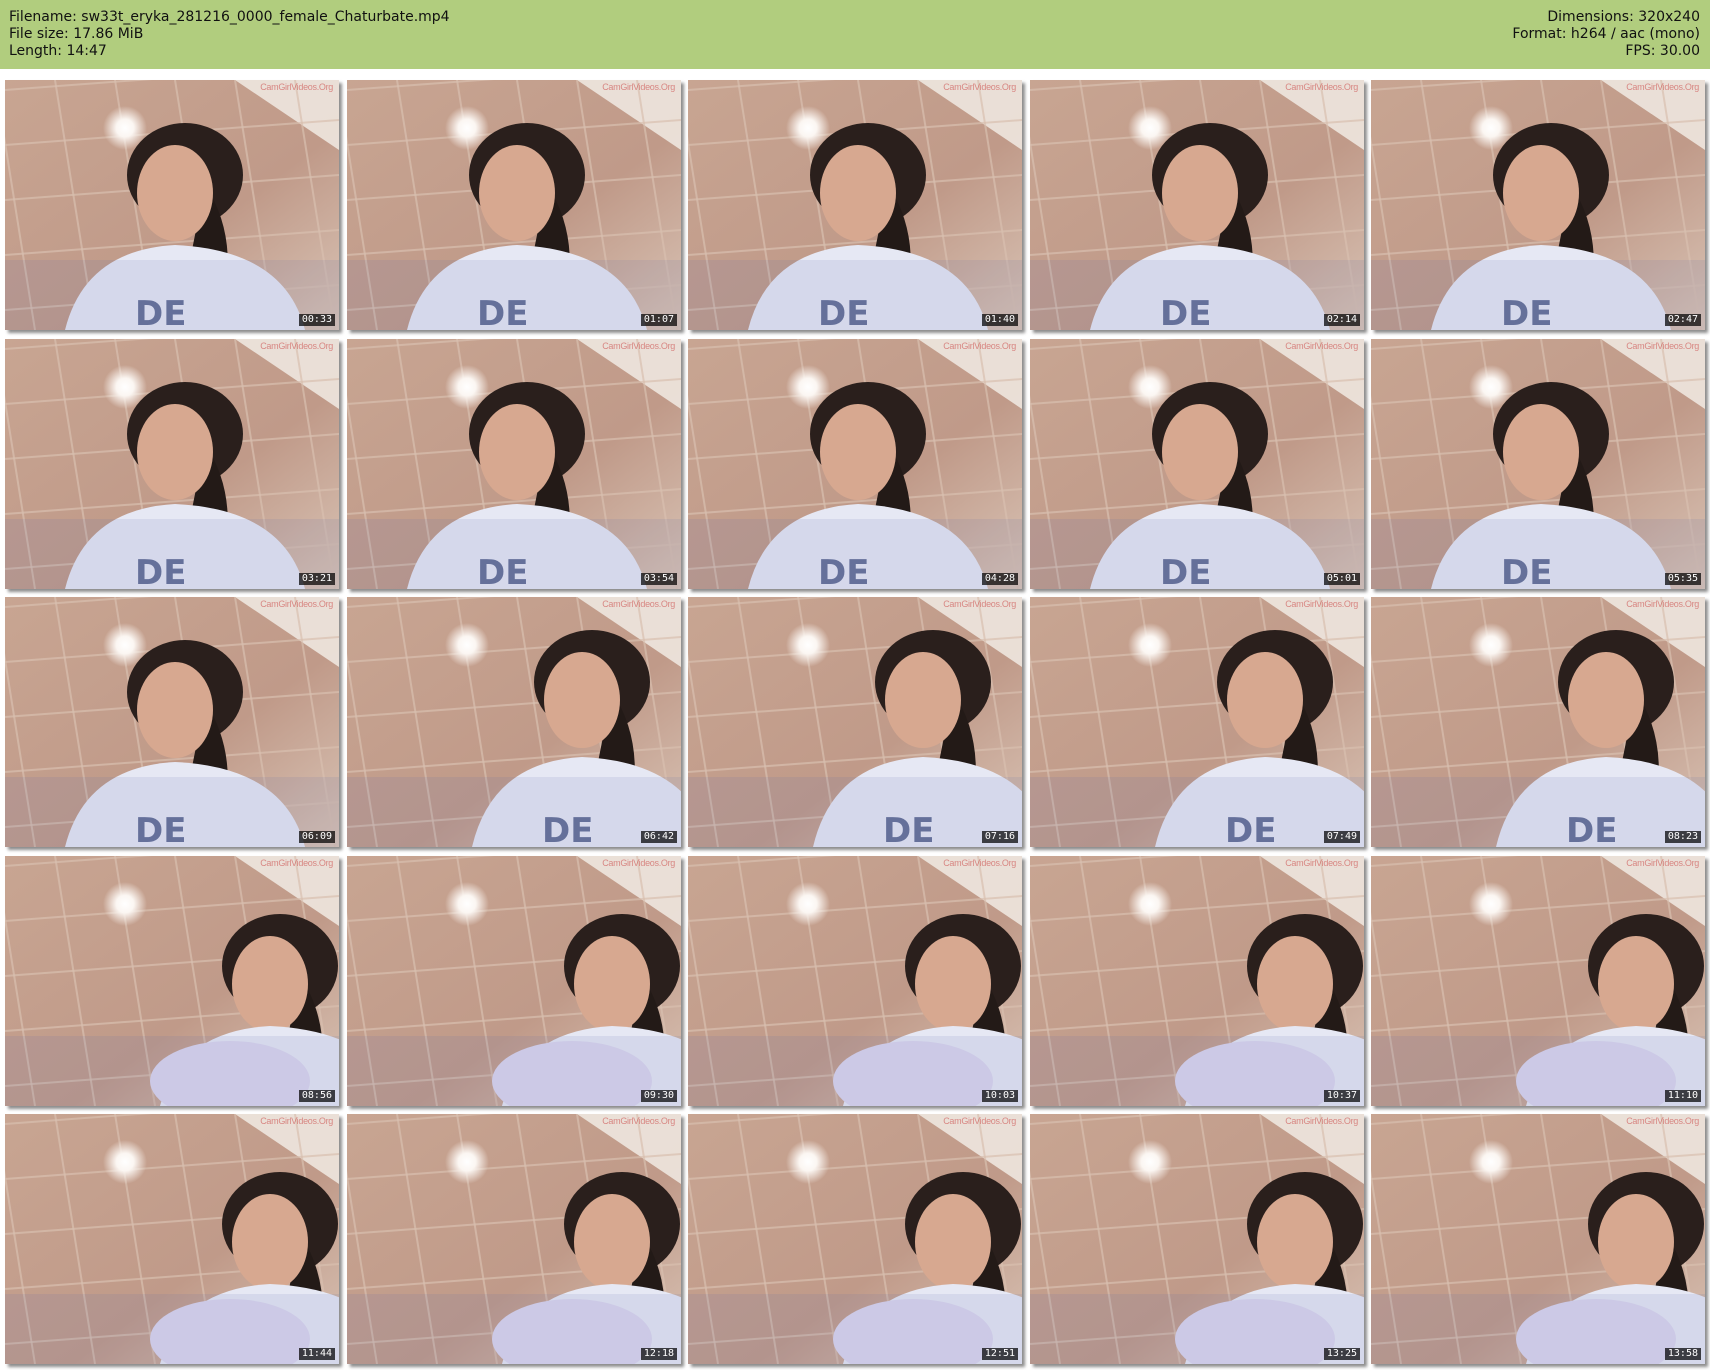  Describe the element at coordinates (316, 1354) in the screenshot. I see `timestamp-label: 11:44` at that location.